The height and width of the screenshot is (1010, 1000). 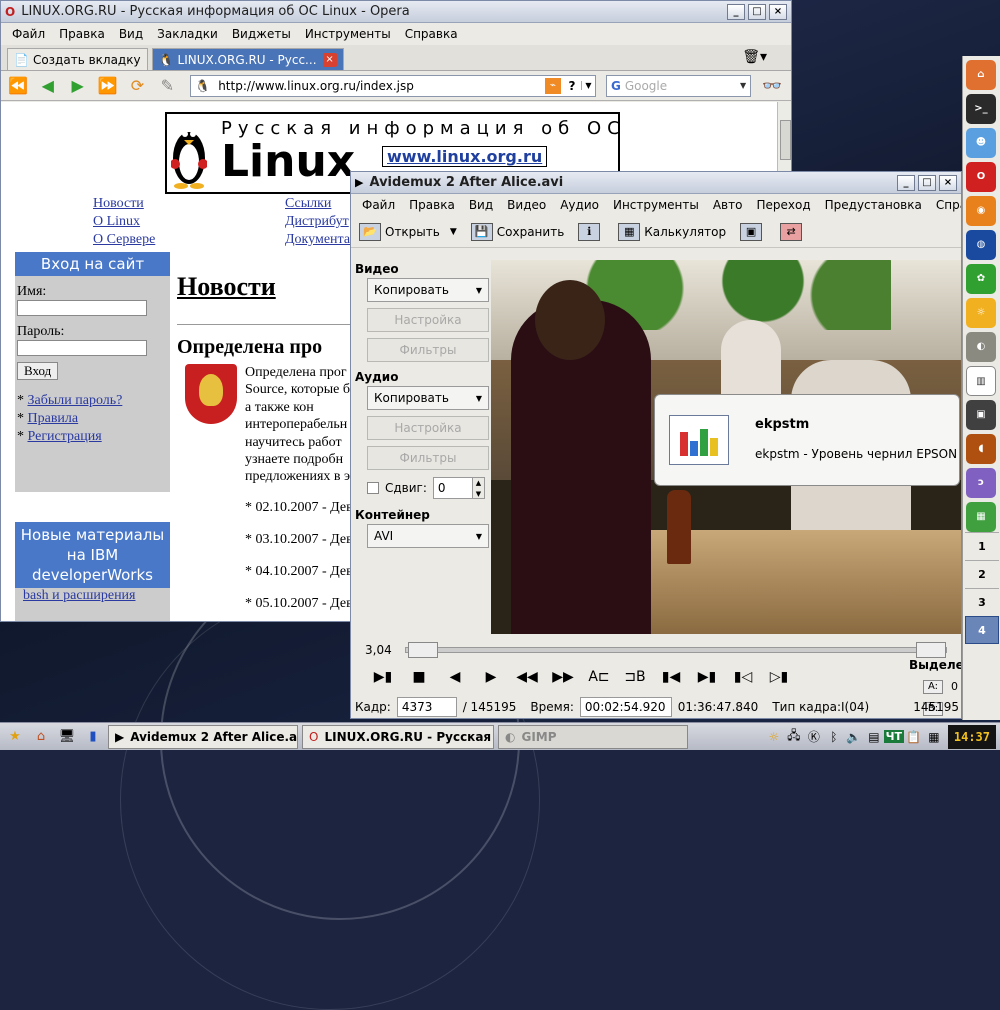 I want to click on nav-distros: Дистрибут, so click(x=317, y=222).